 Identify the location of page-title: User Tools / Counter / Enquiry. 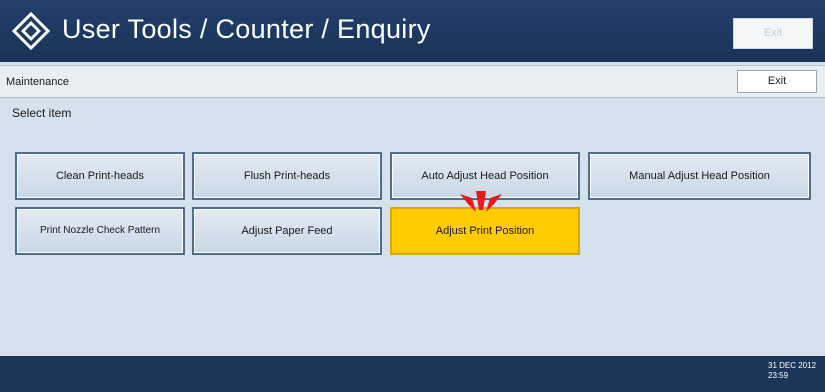
(246, 29).